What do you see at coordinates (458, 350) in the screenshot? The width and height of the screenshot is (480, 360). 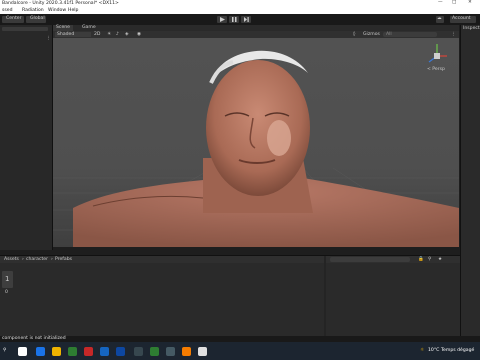 I see `weather-desc: Temps dégagé` at bounding box center [458, 350].